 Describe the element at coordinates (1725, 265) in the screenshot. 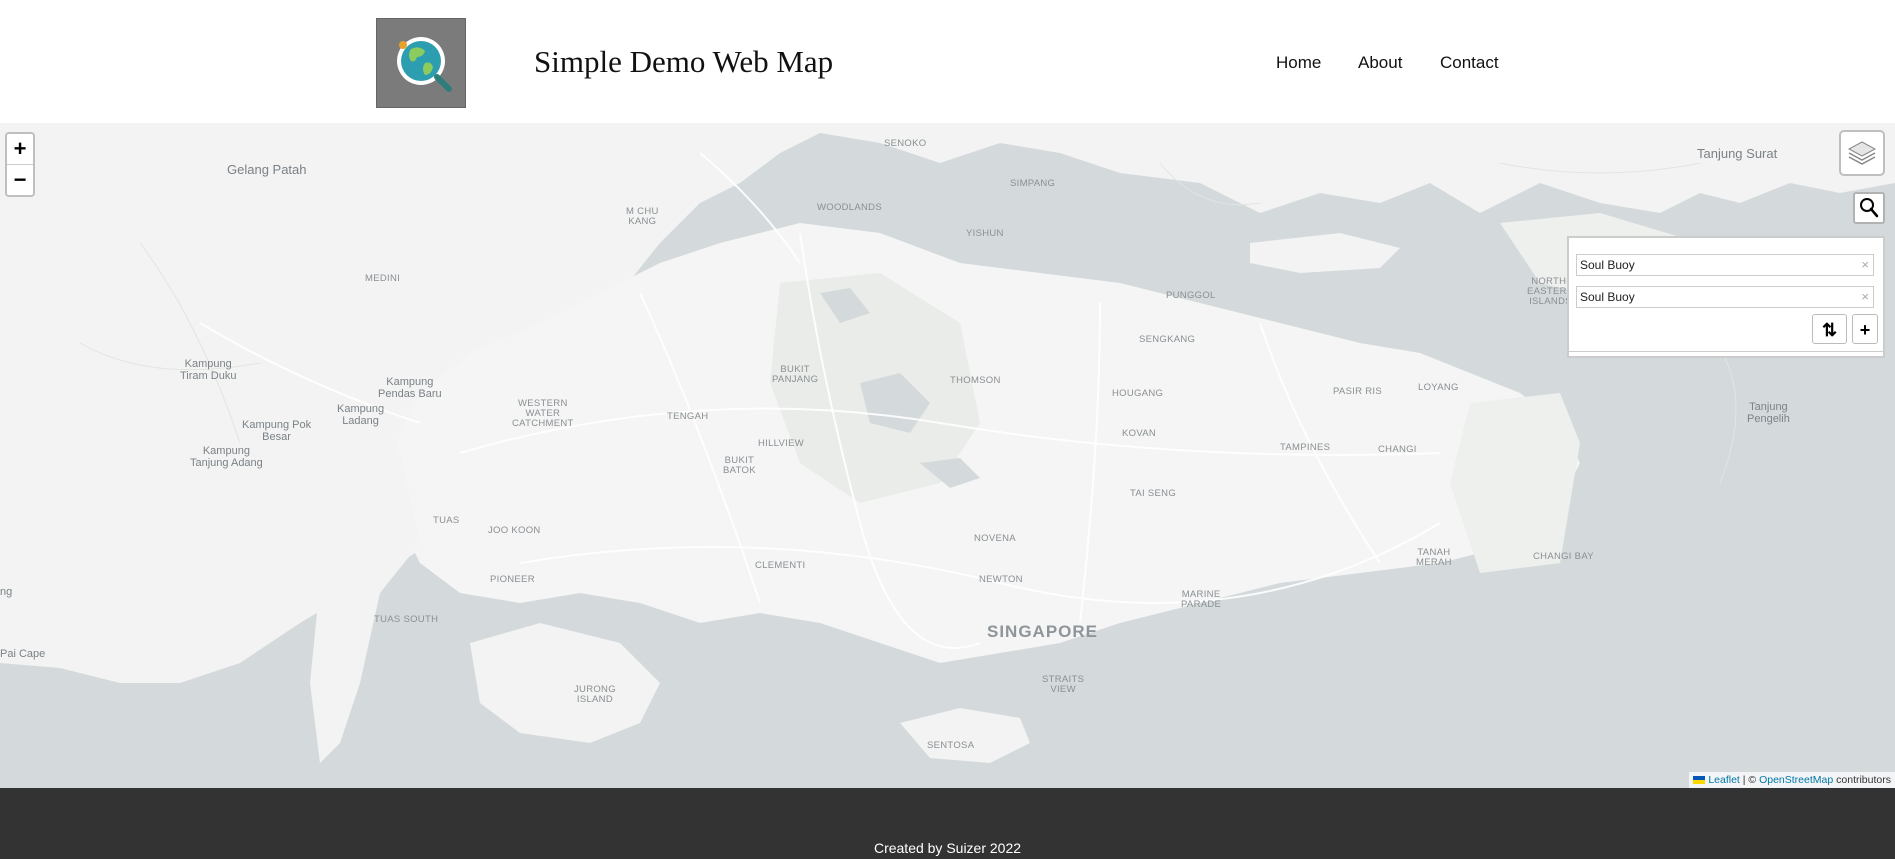

I see `start-waypoint-input: Soul Buoy ×` at that location.